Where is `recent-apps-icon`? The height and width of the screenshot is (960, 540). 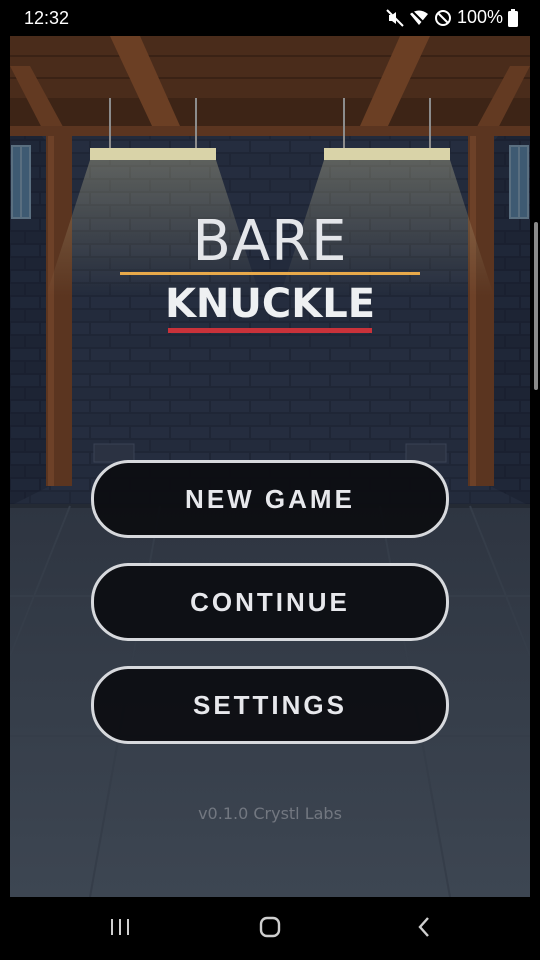 recent-apps-icon is located at coordinates (120, 929).